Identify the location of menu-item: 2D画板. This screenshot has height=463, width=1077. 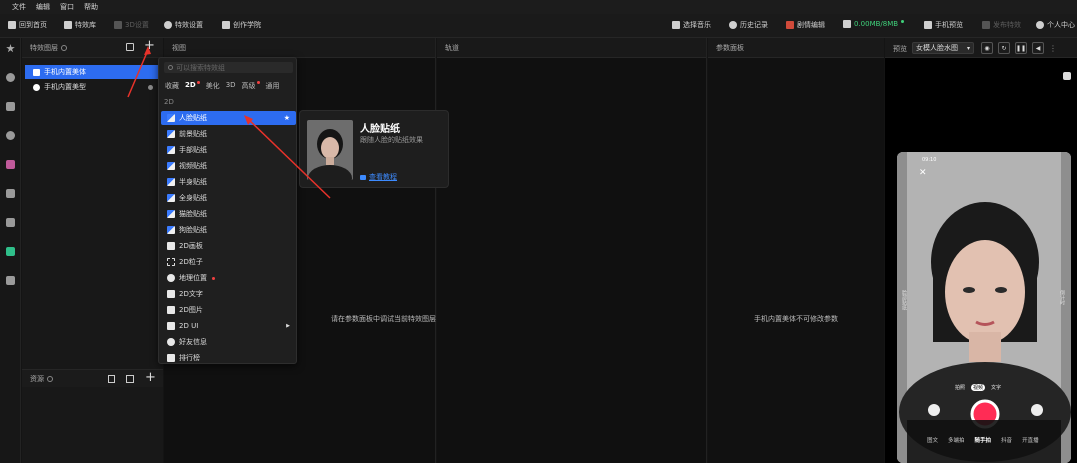
(228, 246).